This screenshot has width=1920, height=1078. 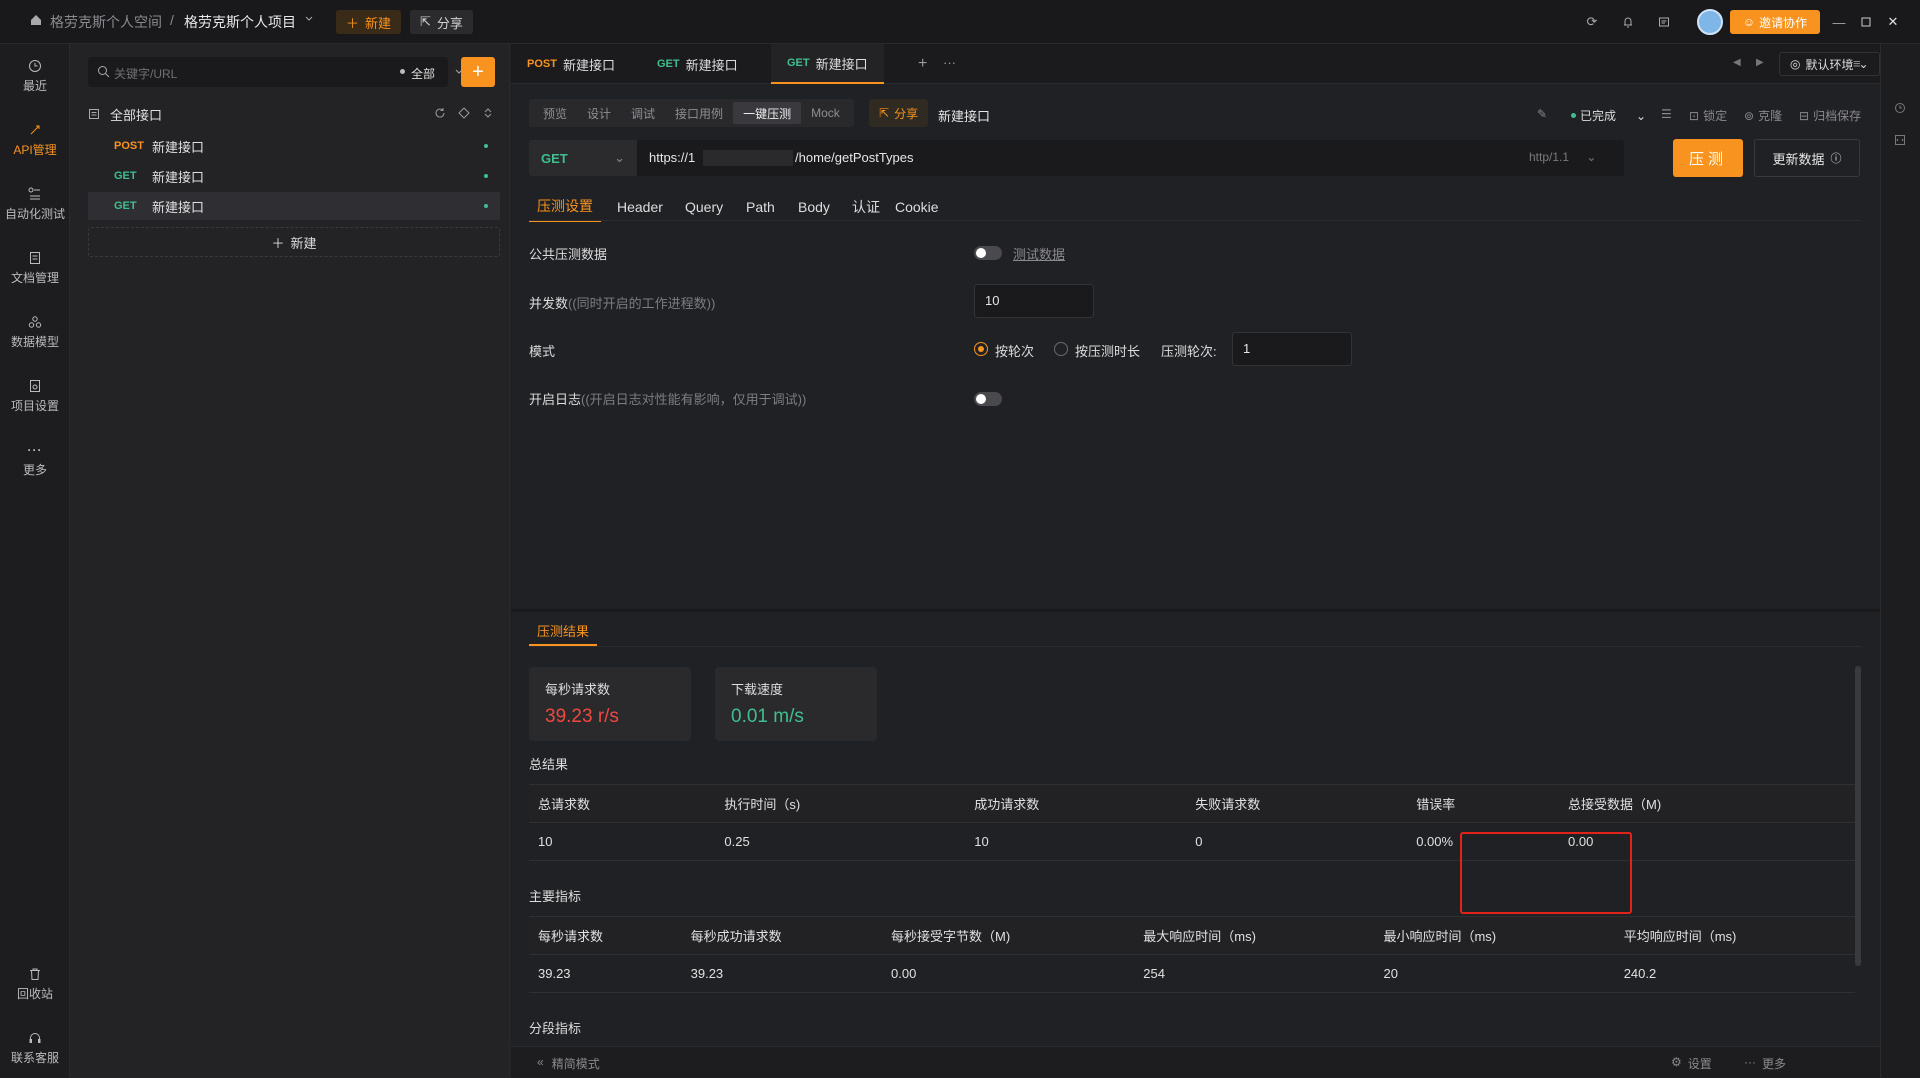 I want to click on rail-item-settings: 项目设置, so click(x=35, y=396).